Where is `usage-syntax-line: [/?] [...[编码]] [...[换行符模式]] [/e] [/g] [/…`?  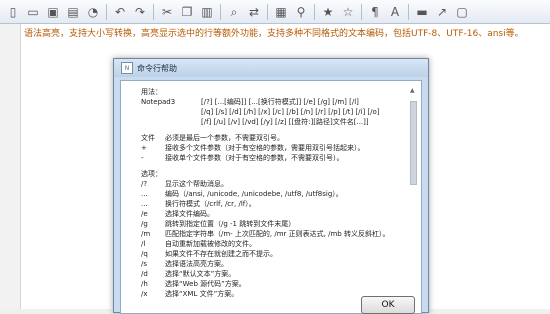 usage-syntax-line: [/?] [...[编码]] [...[换行符模式]] [/e] [/g] [/… is located at coordinates (280, 102).